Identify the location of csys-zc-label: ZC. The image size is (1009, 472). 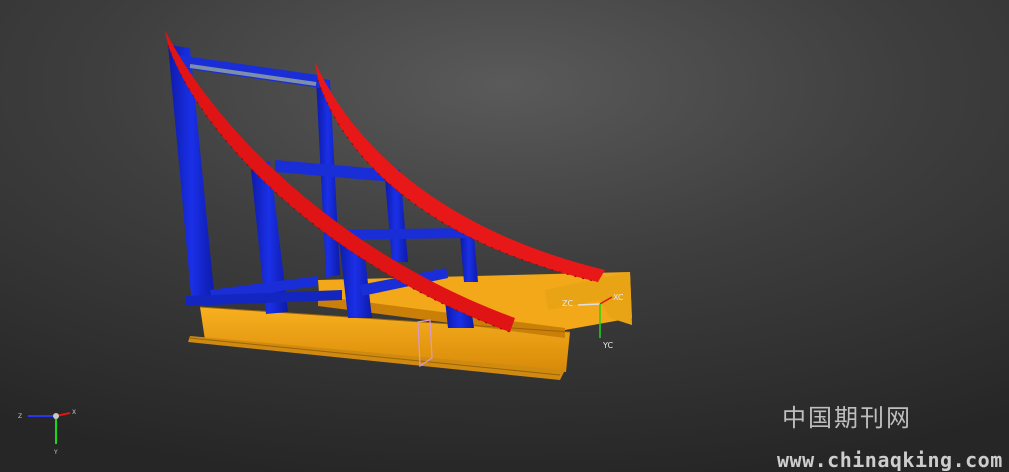
(567, 303).